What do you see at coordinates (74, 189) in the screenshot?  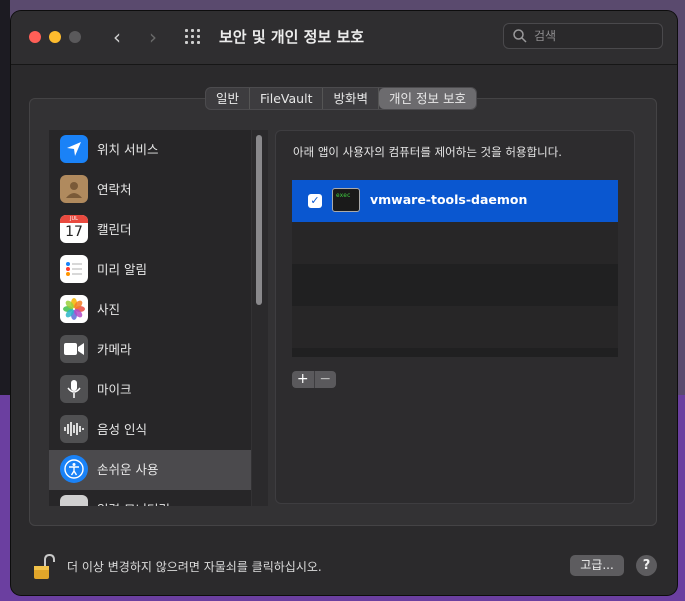 I see `contacts-icon` at bounding box center [74, 189].